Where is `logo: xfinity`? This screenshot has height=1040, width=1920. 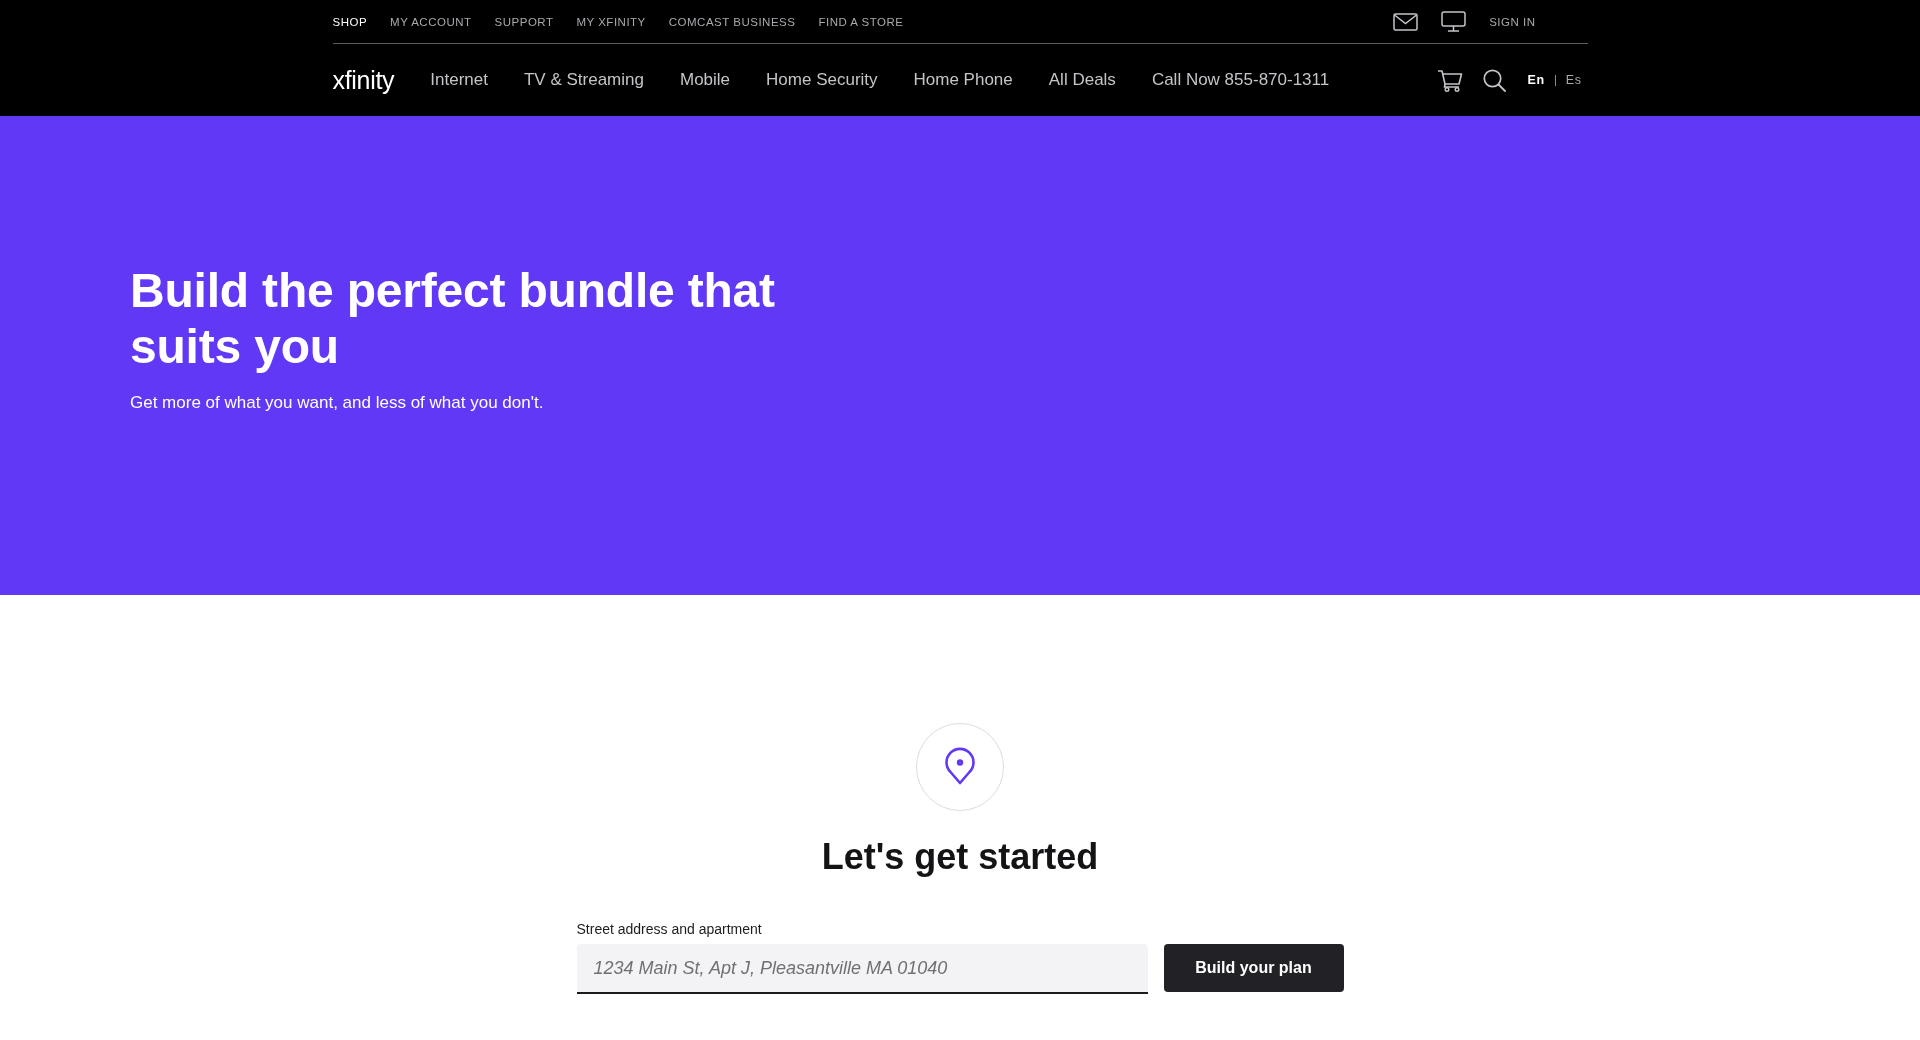
logo: xfinity is located at coordinates (363, 80).